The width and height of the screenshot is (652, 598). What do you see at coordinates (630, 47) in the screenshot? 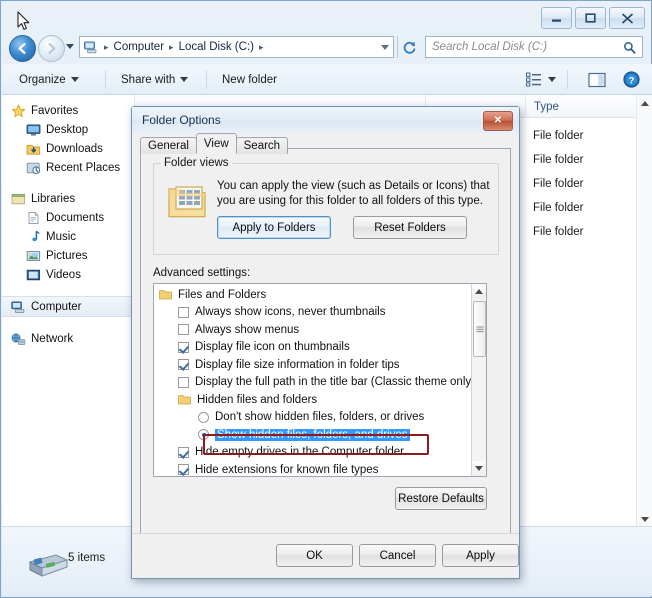
I see `search-icon` at bounding box center [630, 47].